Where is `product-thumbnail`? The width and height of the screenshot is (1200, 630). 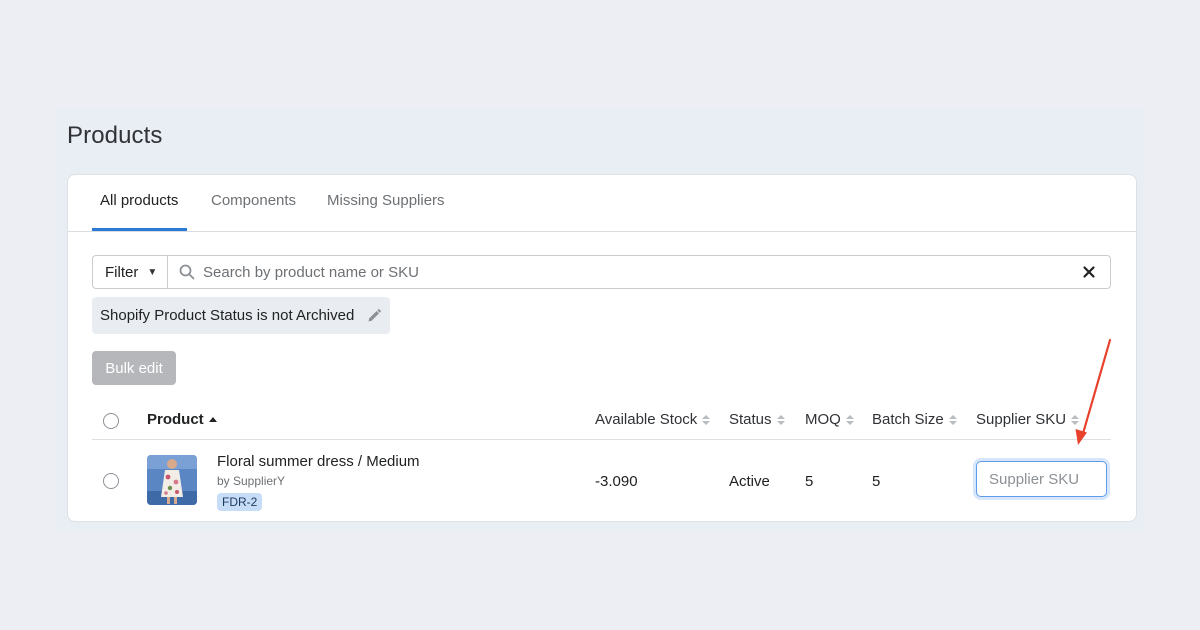
product-thumbnail is located at coordinates (172, 480).